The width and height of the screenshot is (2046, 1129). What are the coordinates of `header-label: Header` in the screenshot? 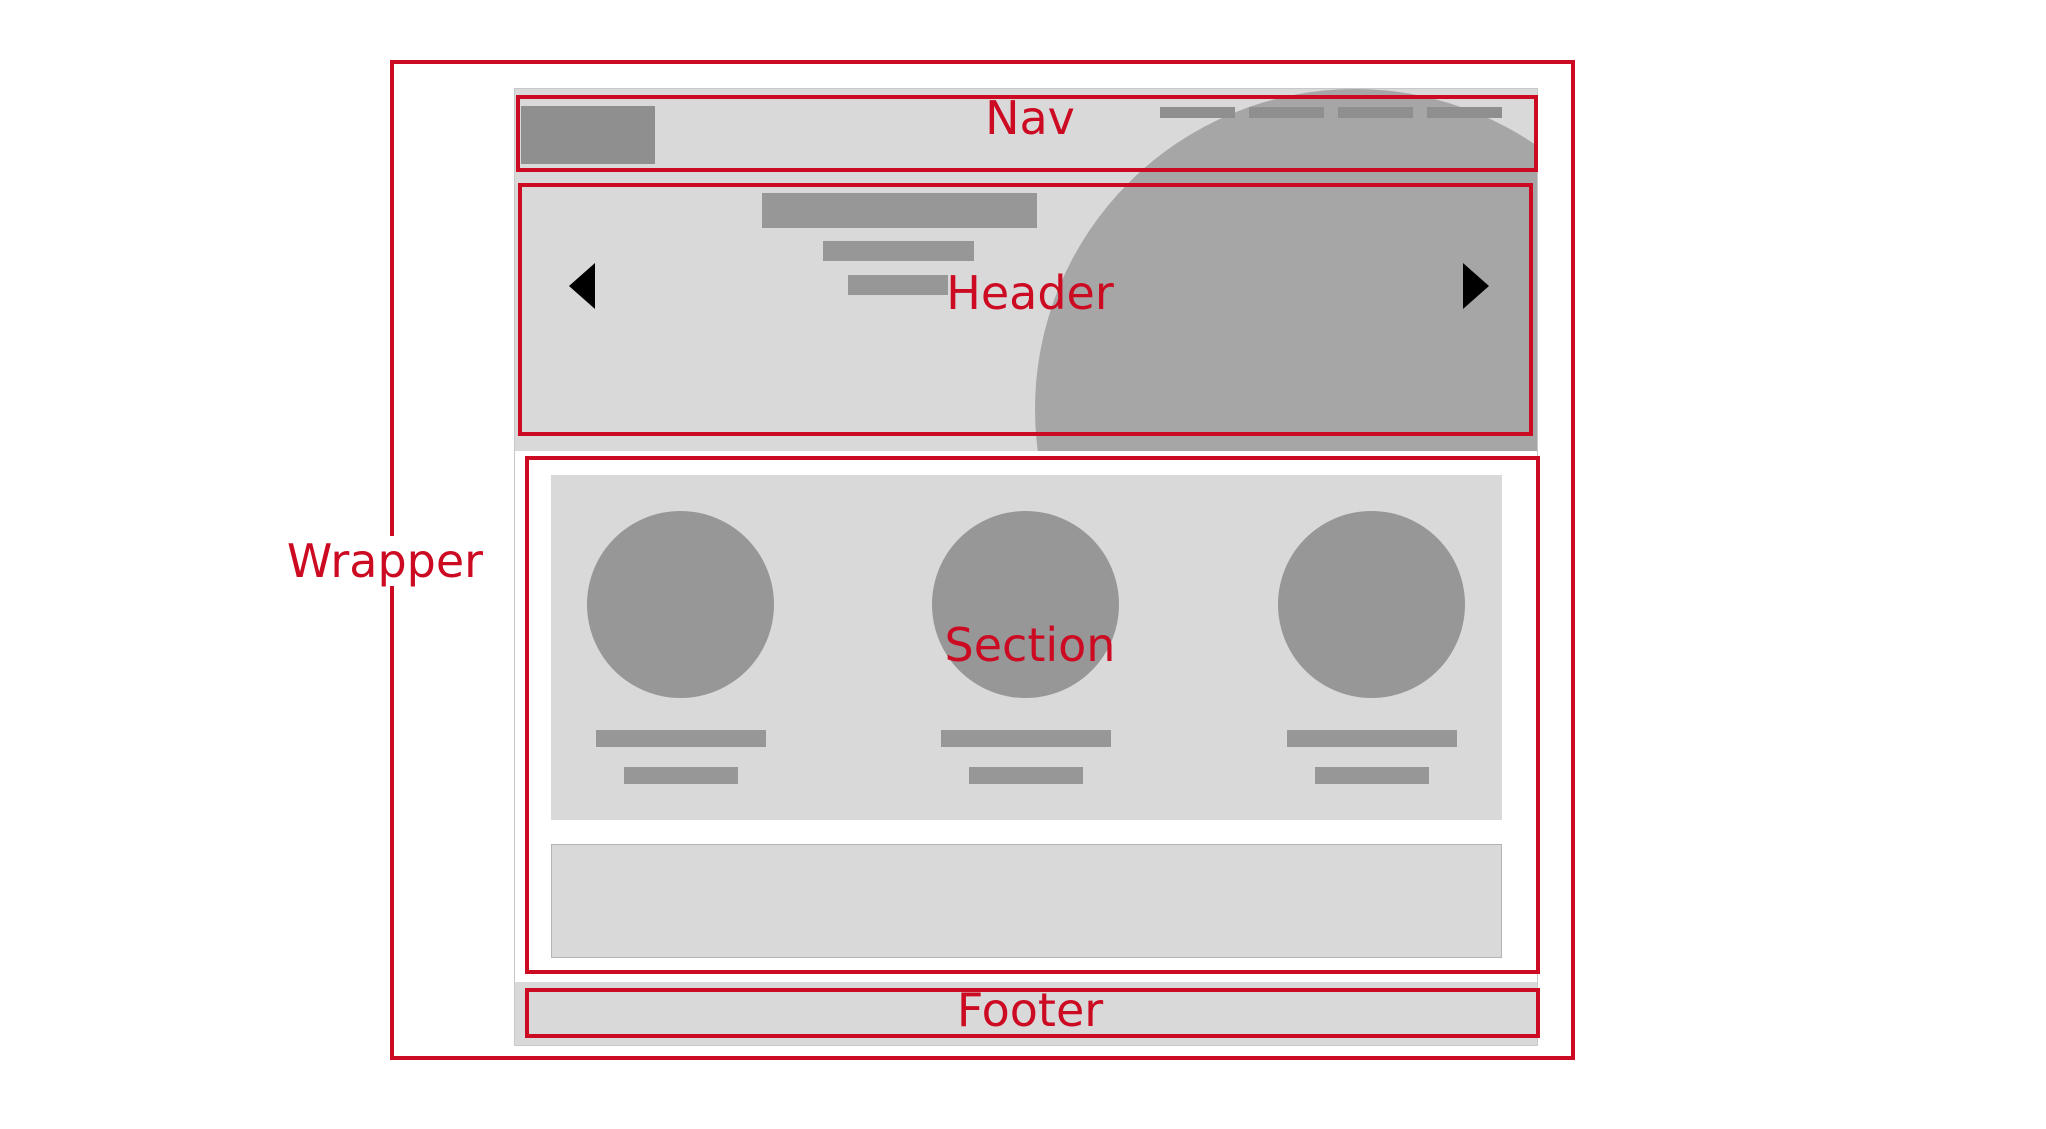 It's located at (1030, 293).